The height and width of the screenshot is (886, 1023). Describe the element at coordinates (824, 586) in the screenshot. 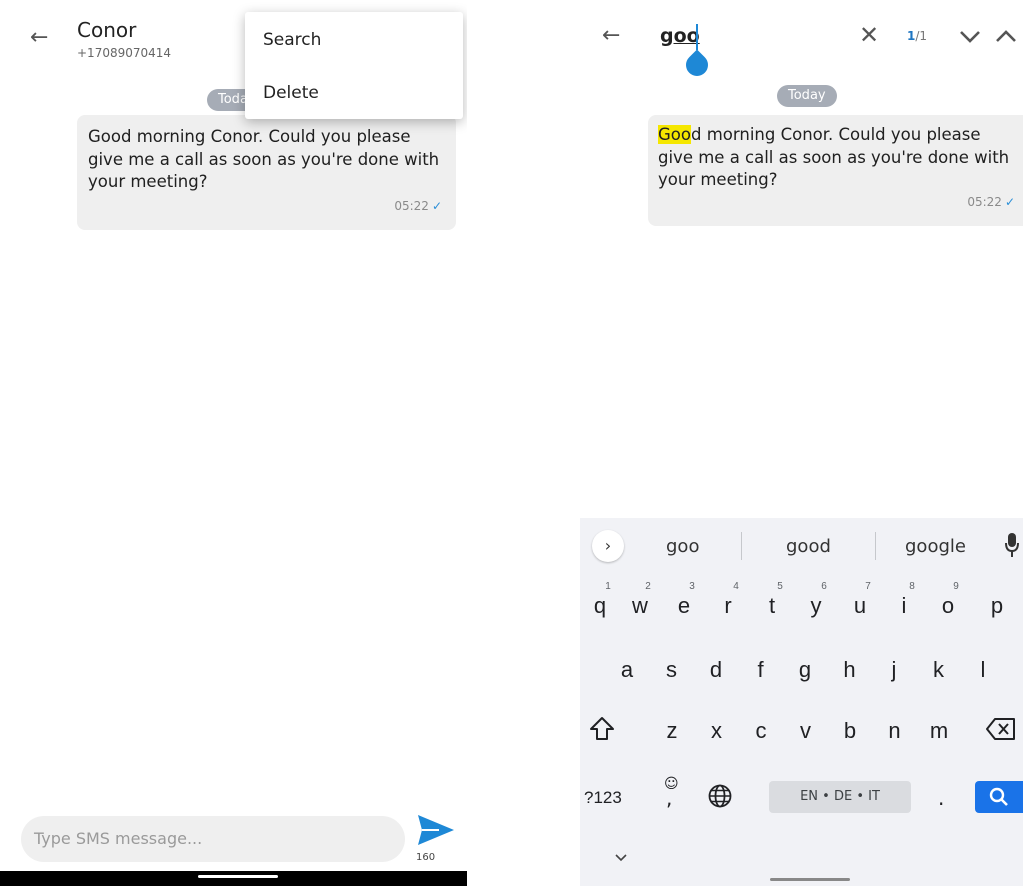

I see `key-hint-y: 6` at that location.